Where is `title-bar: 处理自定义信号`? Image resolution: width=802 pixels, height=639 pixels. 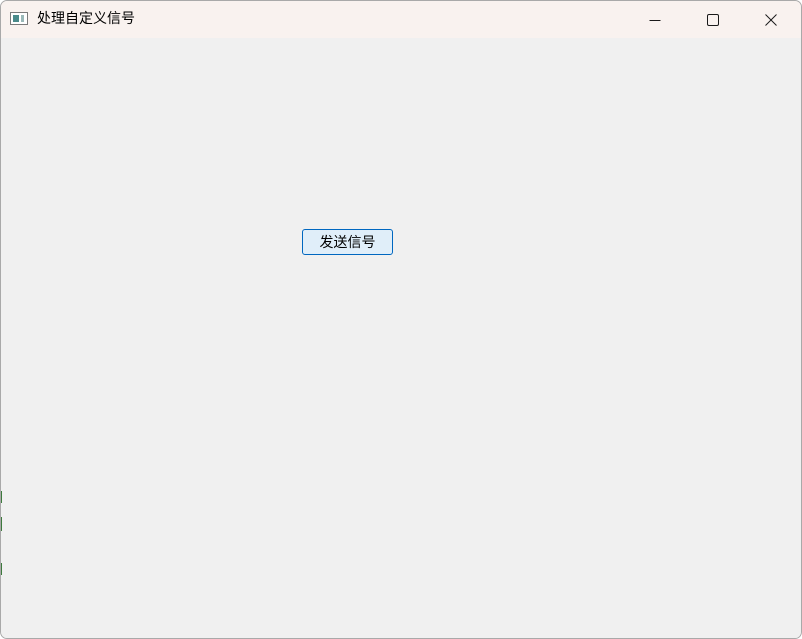 title-bar: 处理自定义信号 is located at coordinates (401, 19).